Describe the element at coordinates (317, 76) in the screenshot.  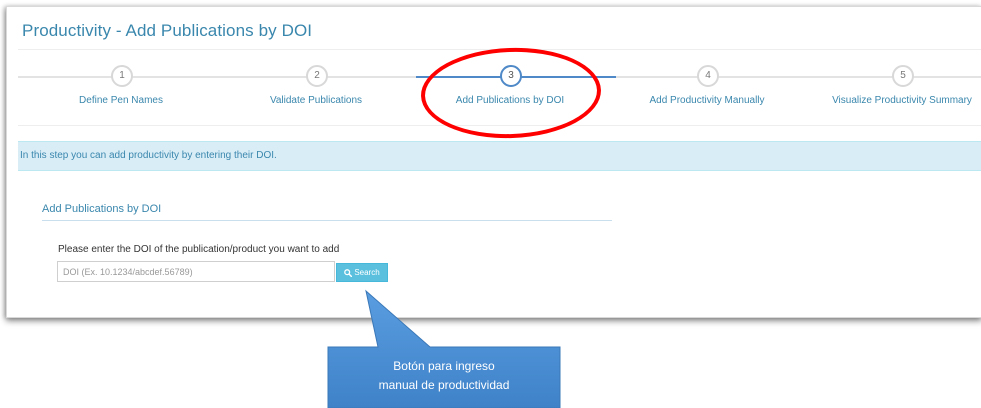
I see `step-number-circle: 2` at that location.